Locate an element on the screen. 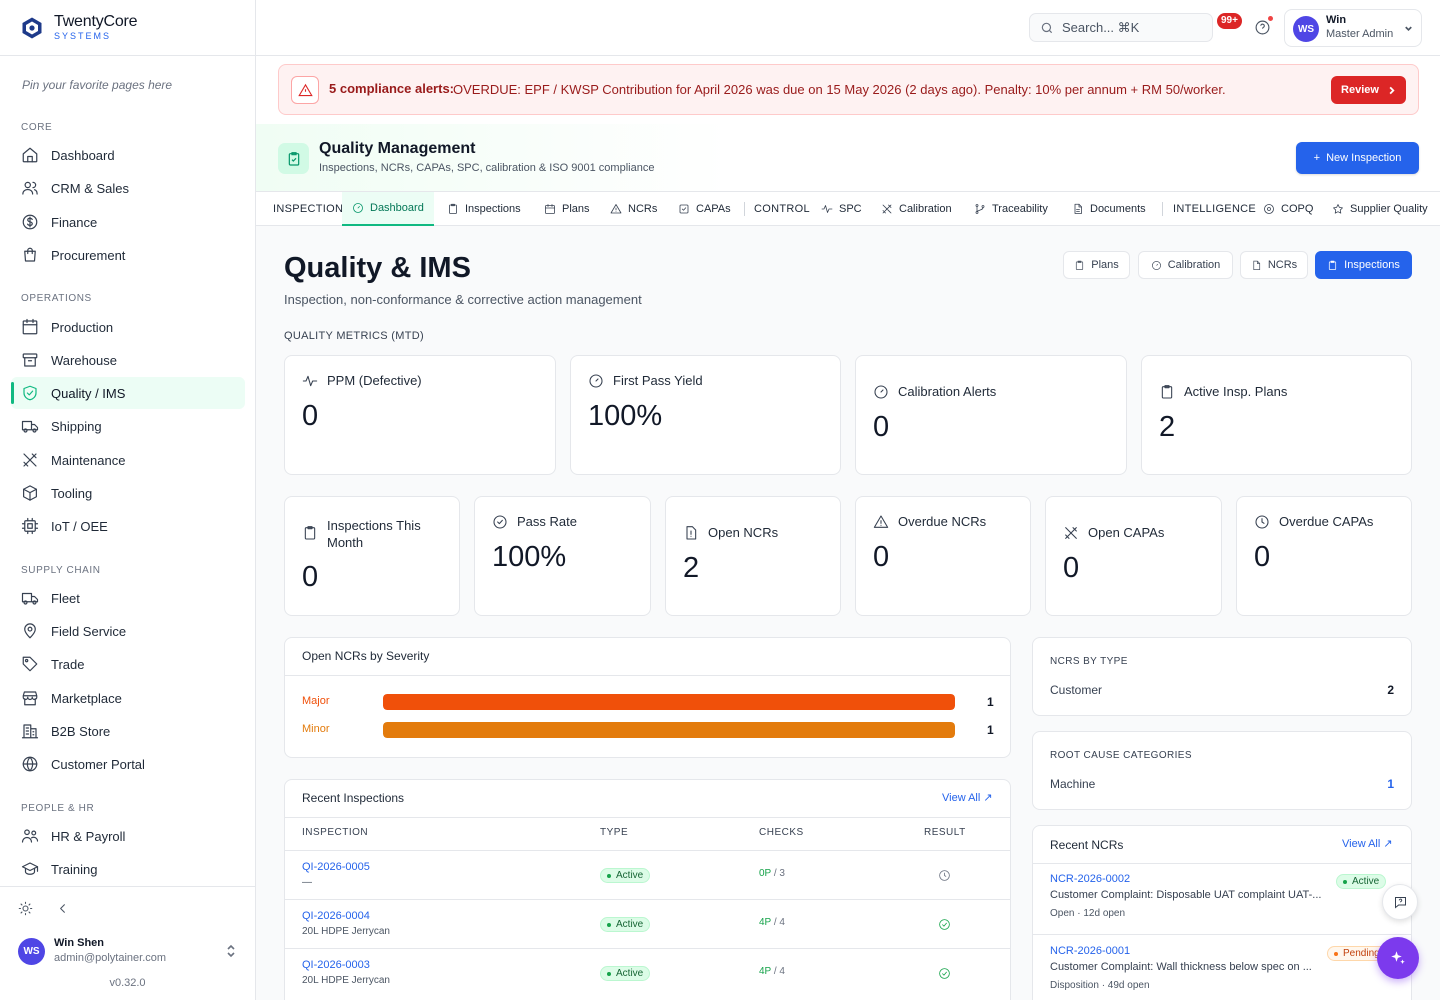 The width and height of the screenshot is (1440, 1000). ncr-id-link: NCR-2026-0002 is located at coordinates (1090, 879).